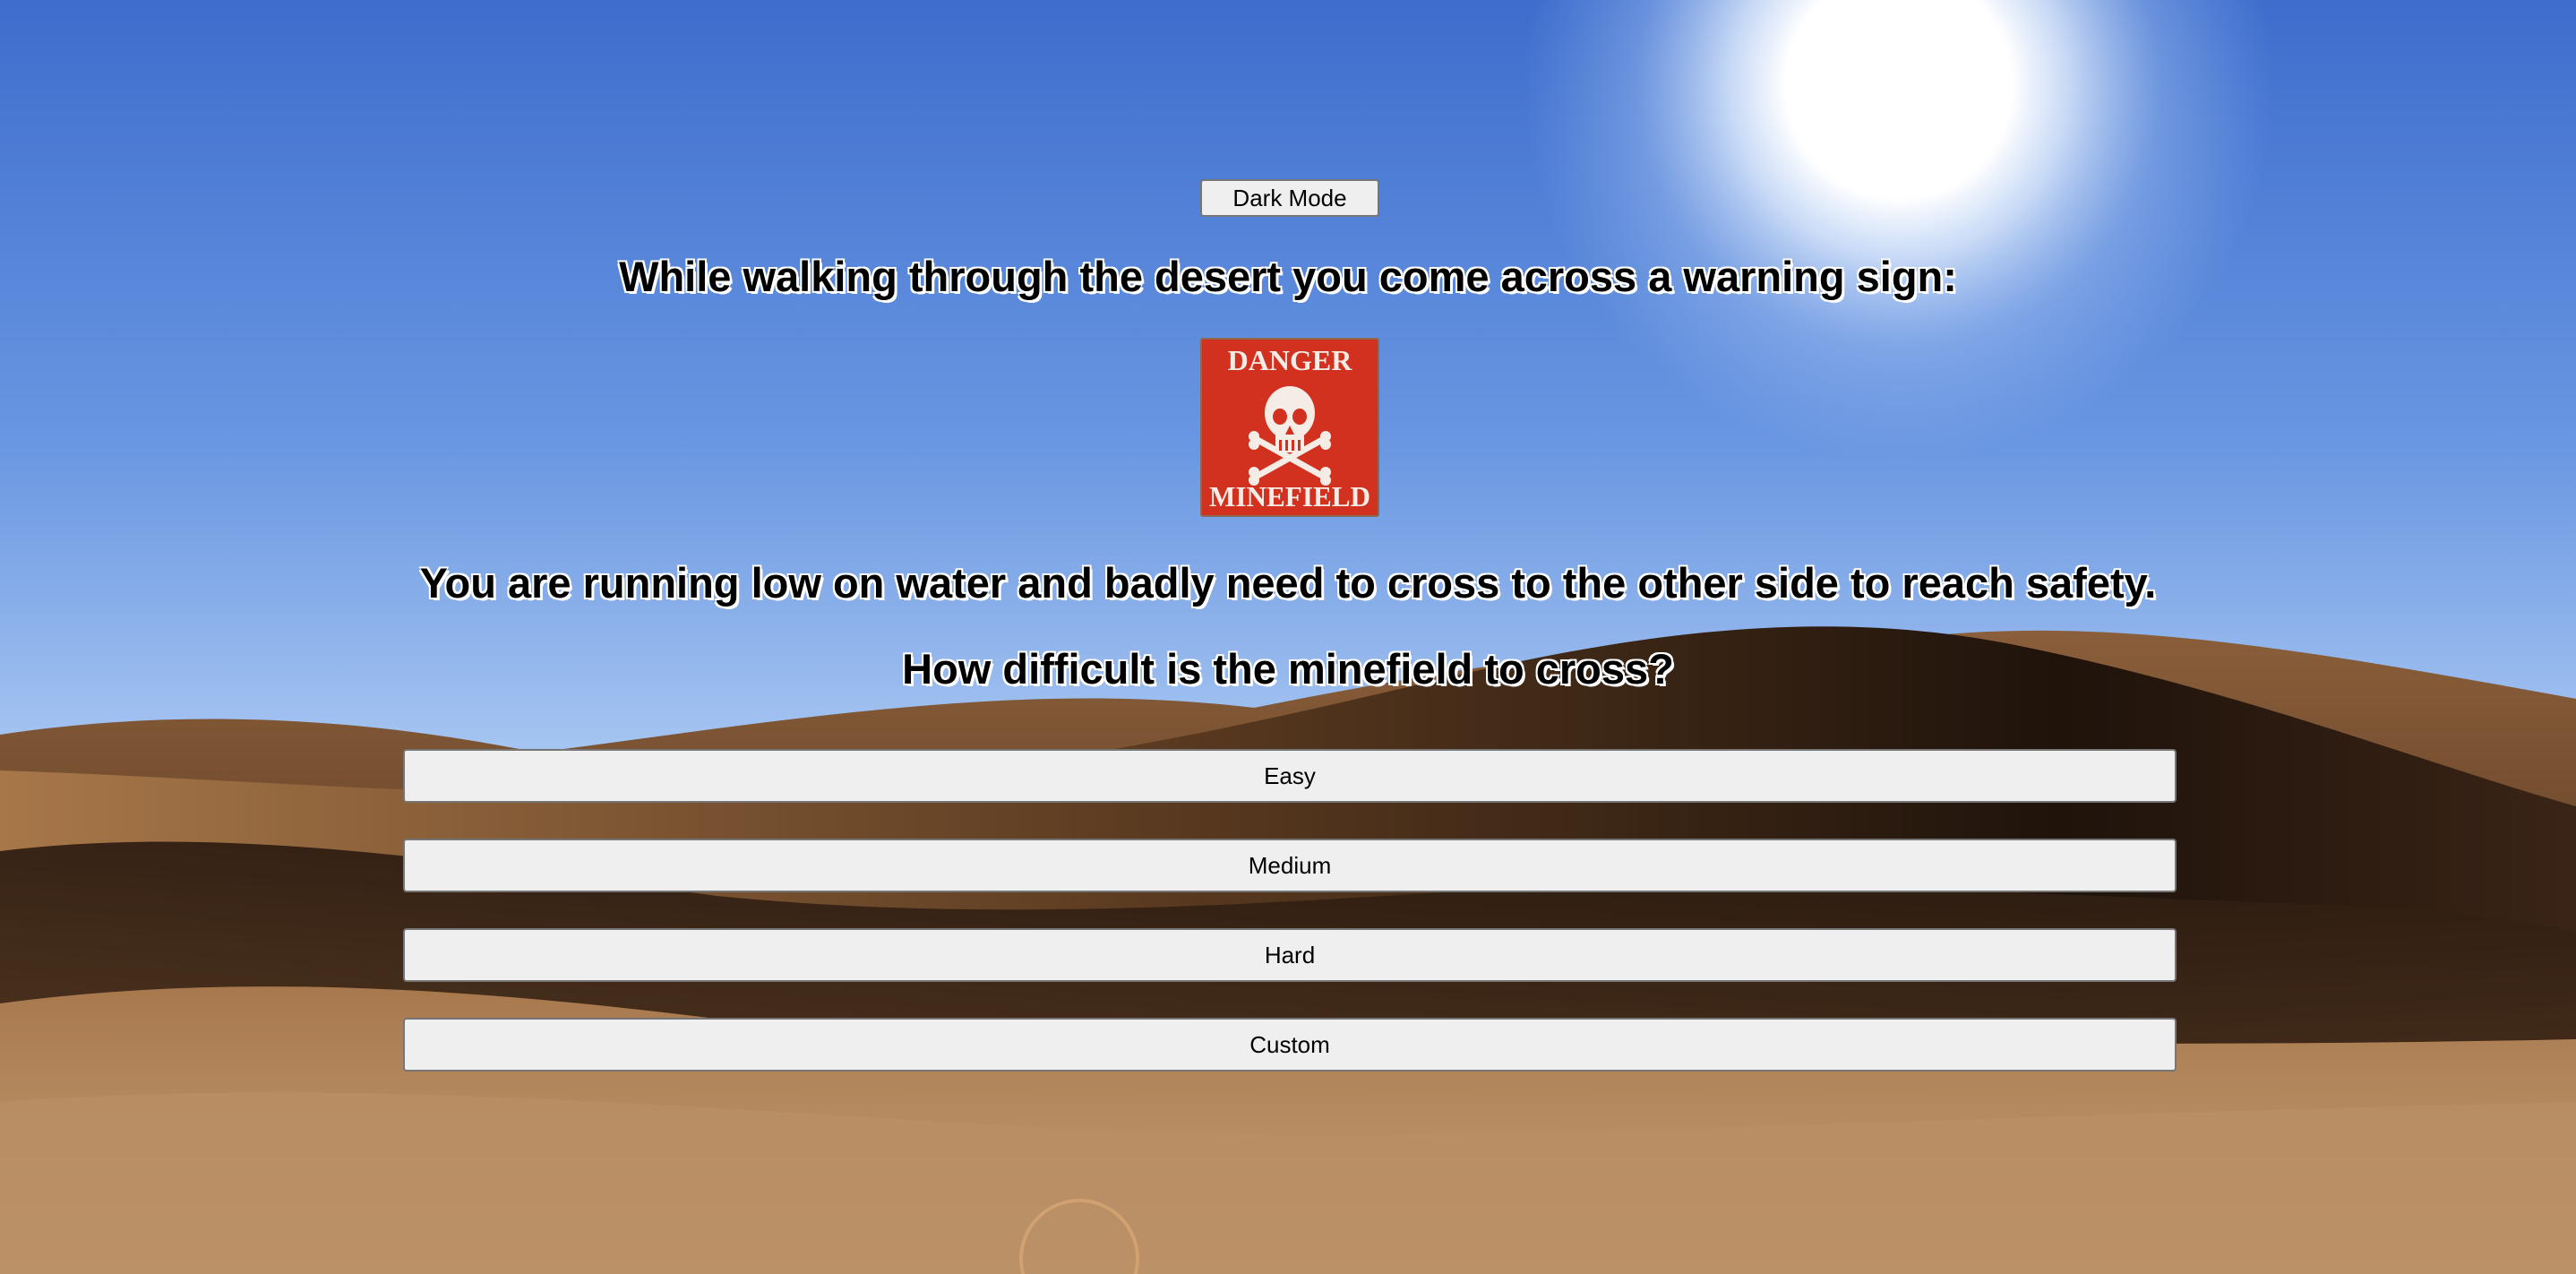 Image resolution: width=2576 pixels, height=1274 pixels. What do you see at coordinates (1289, 496) in the screenshot?
I see `sign-bottom-text: MINEFIELD` at bounding box center [1289, 496].